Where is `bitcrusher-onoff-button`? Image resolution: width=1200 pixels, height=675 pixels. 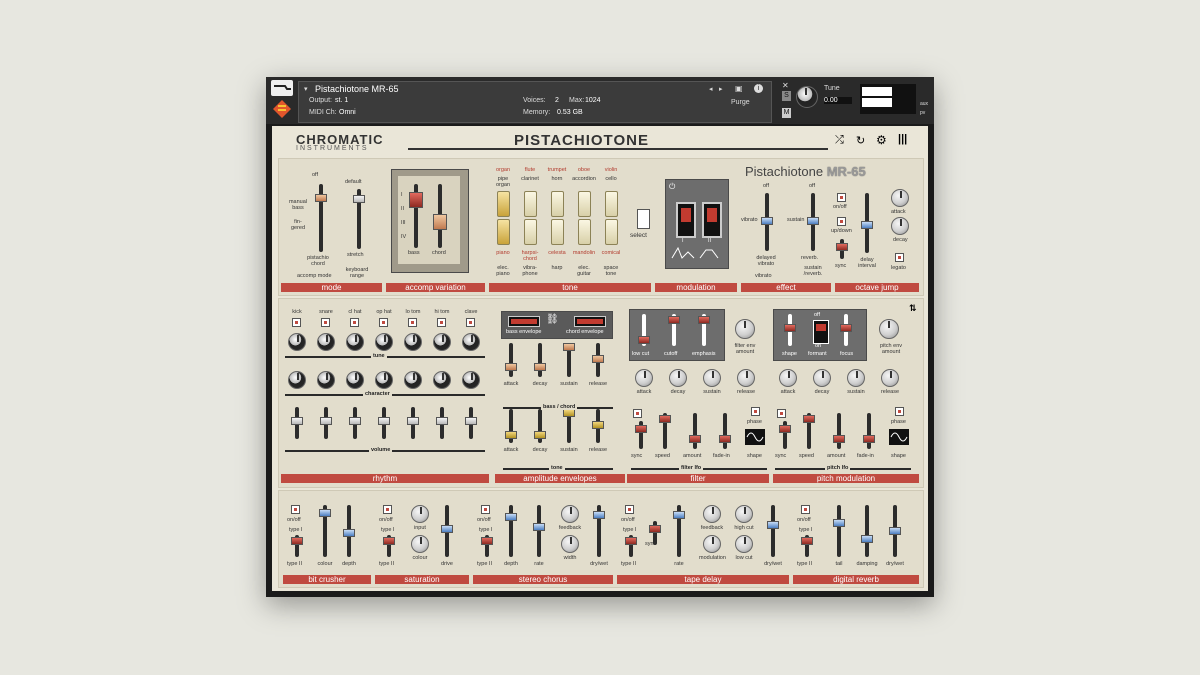
bitcrusher-onoff-button is located at coordinates (295, 509).